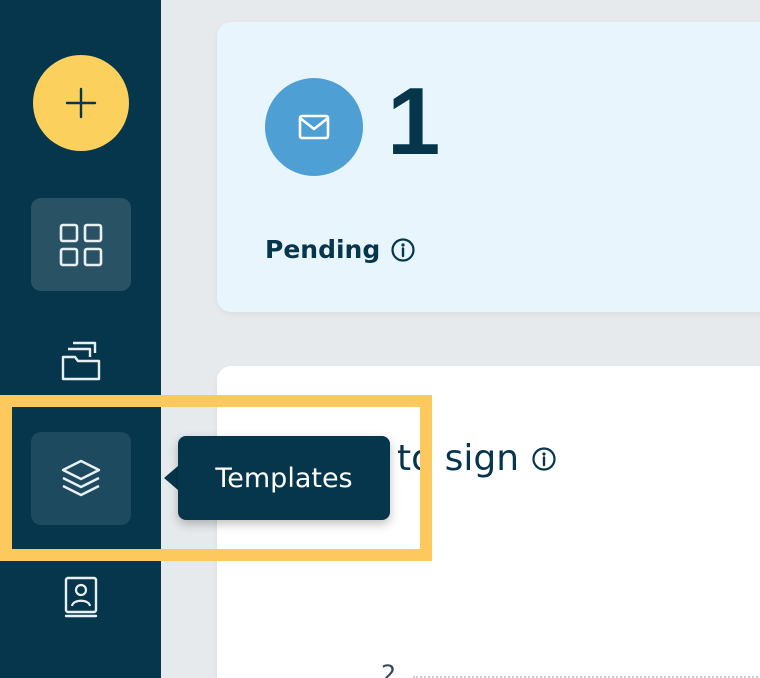  I want to click on templates-tooltip: Templates, so click(284, 478).